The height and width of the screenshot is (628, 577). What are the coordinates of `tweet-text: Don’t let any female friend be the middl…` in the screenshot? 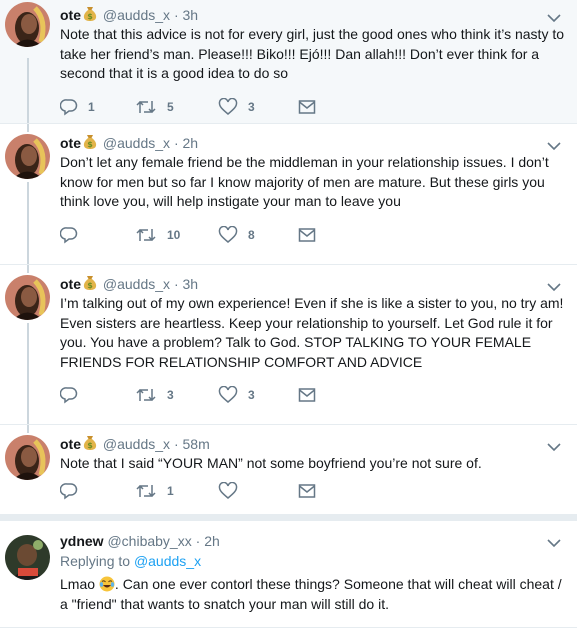 It's located at (304, 181).